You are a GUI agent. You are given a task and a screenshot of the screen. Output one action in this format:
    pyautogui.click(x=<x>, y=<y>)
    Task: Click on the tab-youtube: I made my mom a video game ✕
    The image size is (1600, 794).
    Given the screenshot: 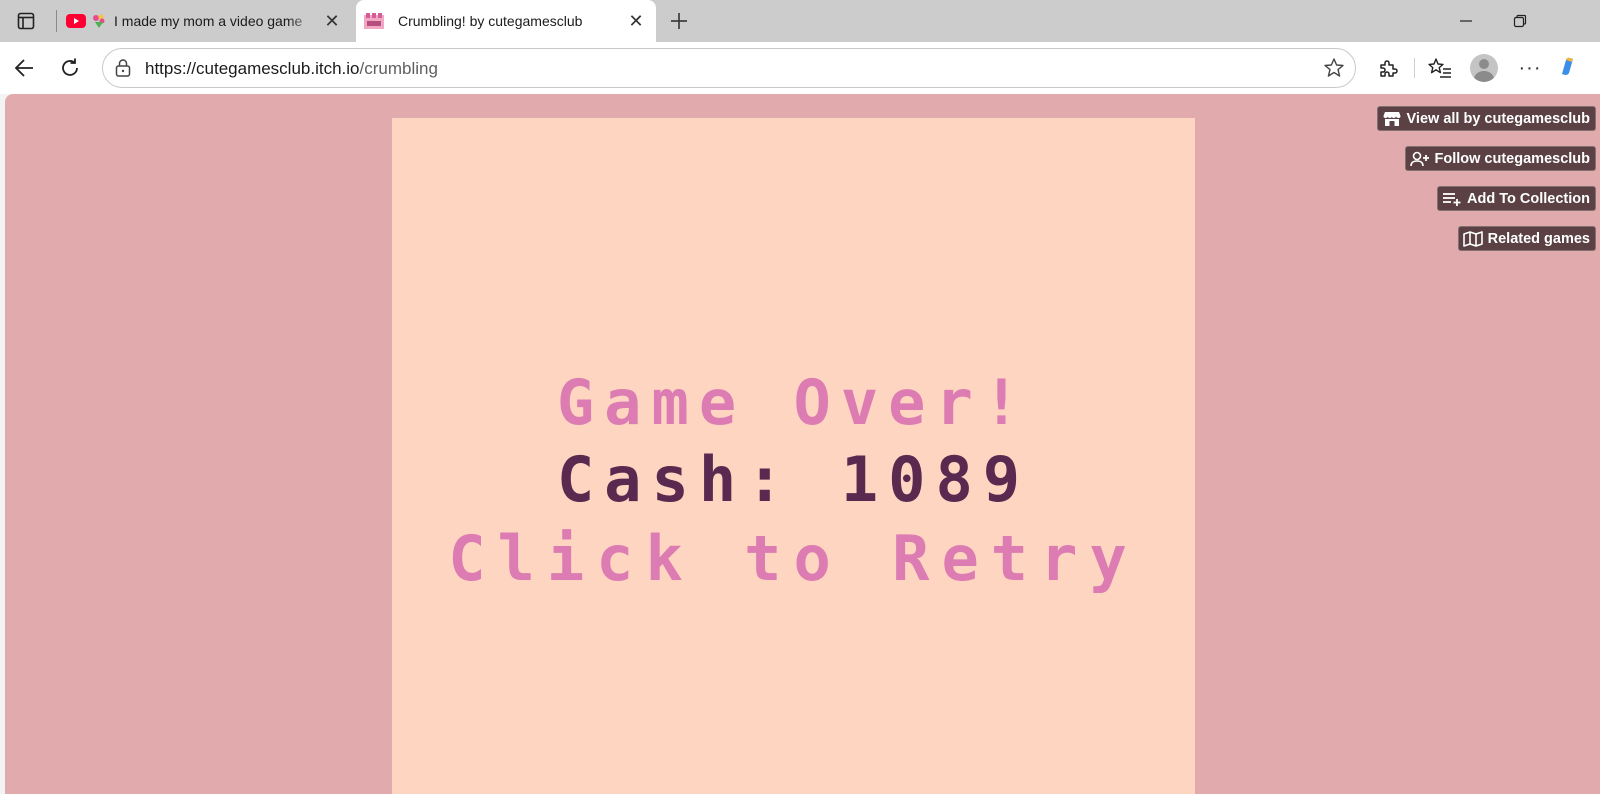 What is the action you would take?
    pyautogui.click(x=206, y=21)
    